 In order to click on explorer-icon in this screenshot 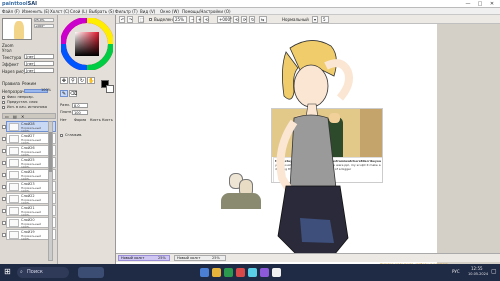, I will do `click(216, 272)`.